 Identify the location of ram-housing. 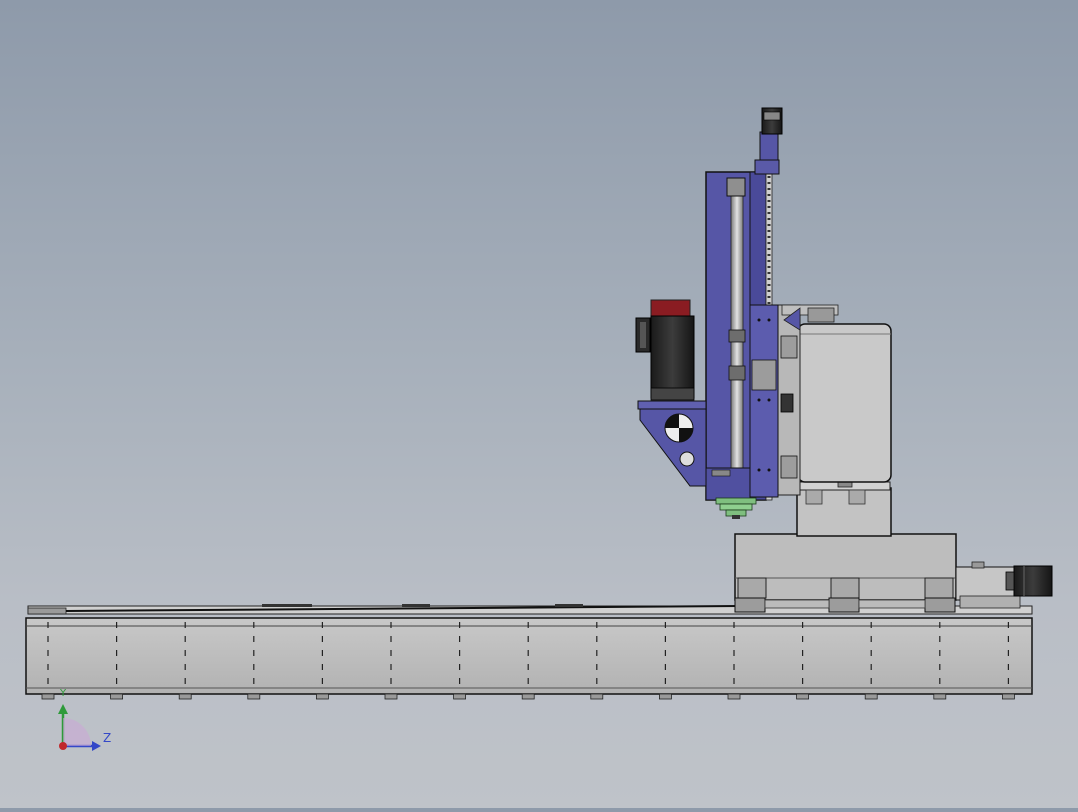
(834, 400).